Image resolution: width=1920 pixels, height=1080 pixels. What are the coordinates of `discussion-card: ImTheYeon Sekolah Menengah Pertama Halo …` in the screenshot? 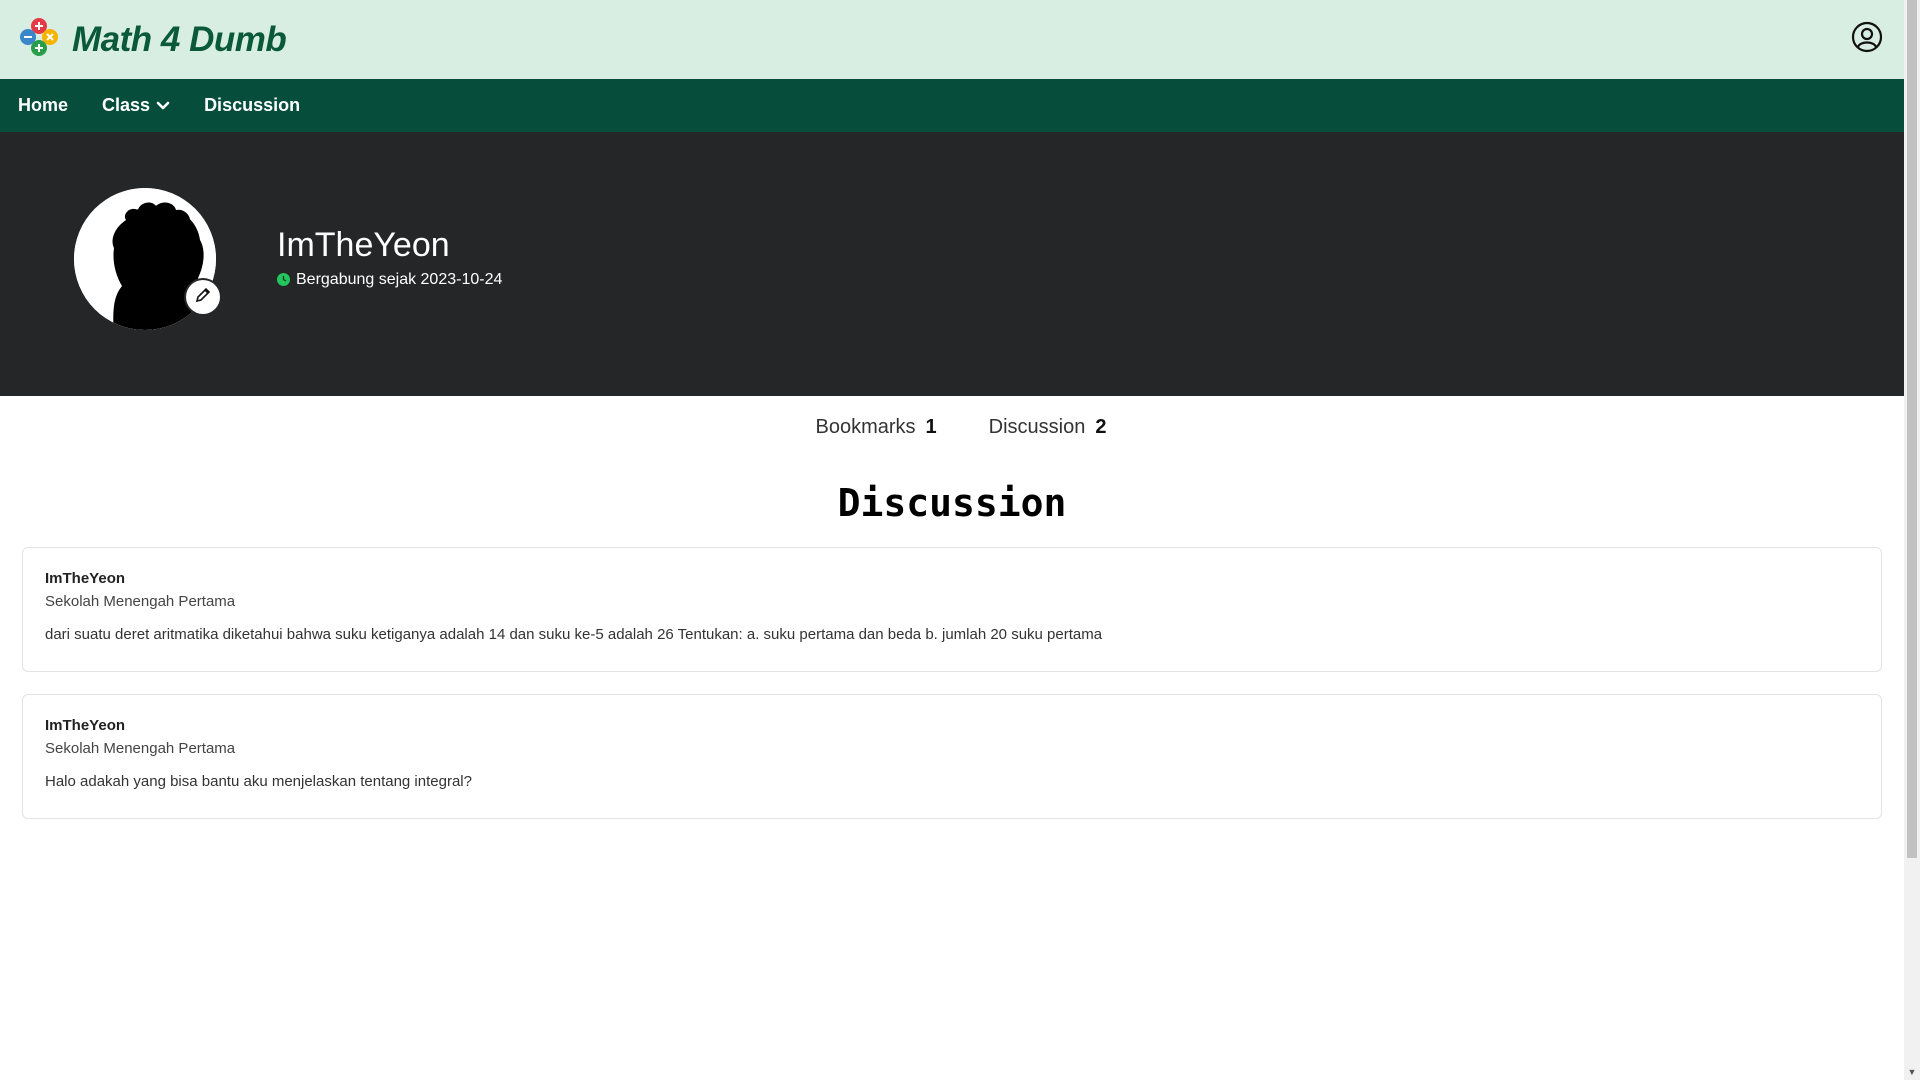 It's located at (952, 756).